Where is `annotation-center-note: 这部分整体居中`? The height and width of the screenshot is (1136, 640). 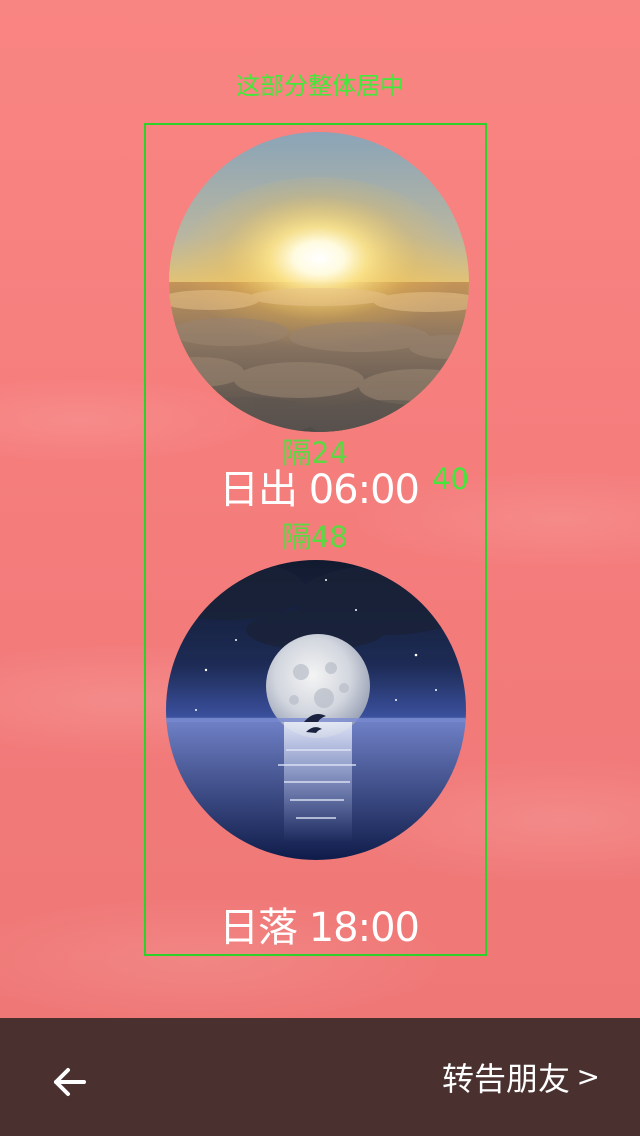 annotation-center-note: 这部分整体居中 is located at coordinates (320, 86).